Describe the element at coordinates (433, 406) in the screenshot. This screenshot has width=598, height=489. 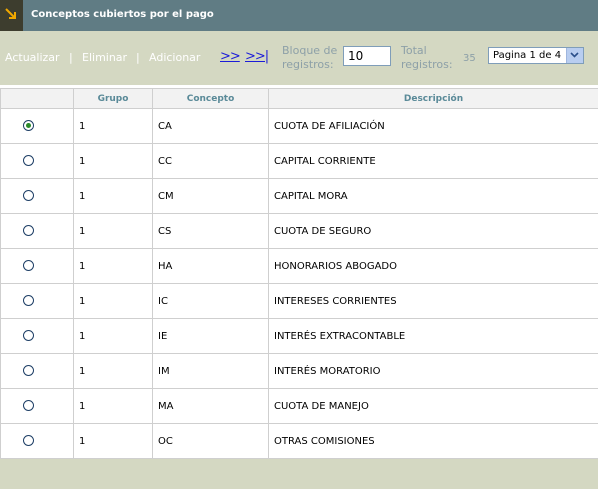
I see `cell-descripcion: CUOTA DE MANEJO` at that location.